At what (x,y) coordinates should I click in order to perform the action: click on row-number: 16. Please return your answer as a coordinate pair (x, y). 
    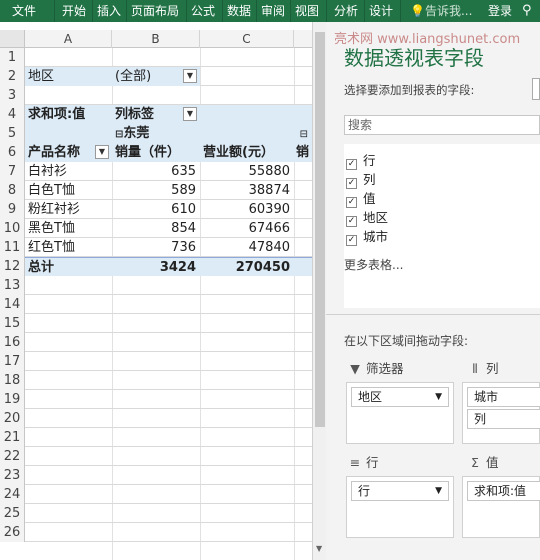
    Looking at the image, I should click on (12, 342).